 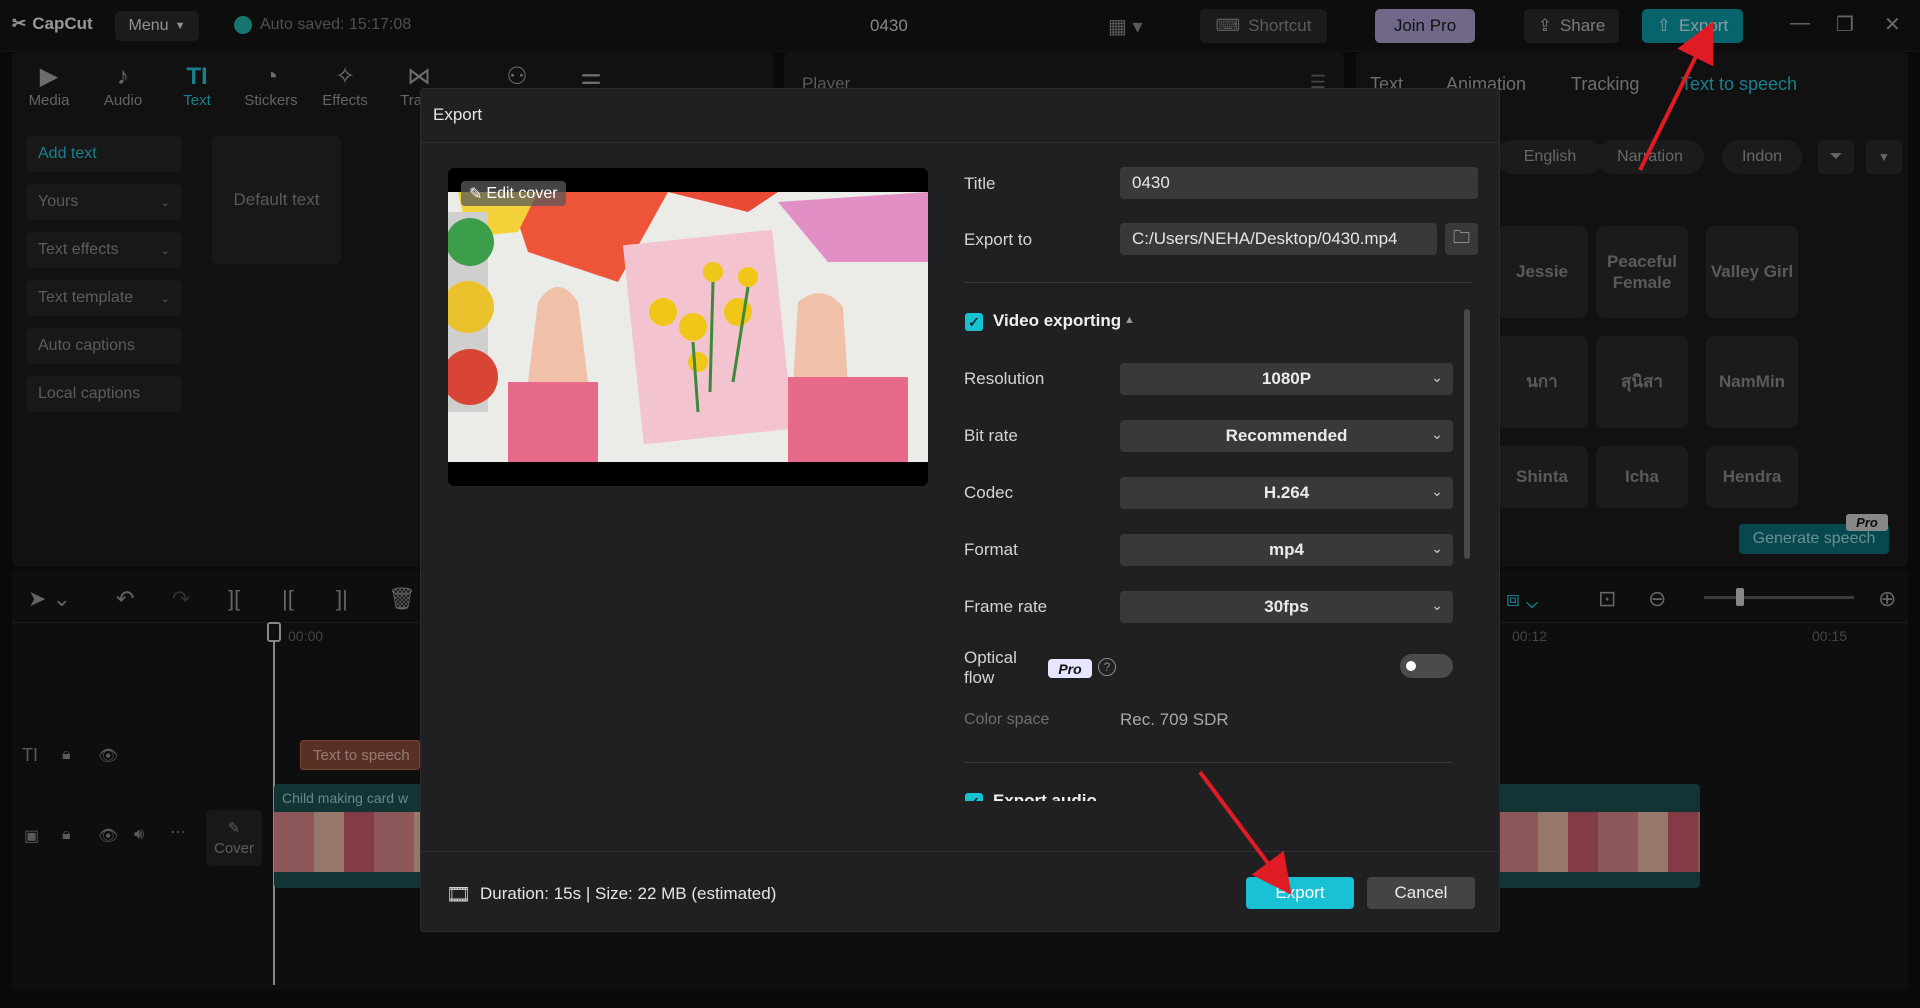 I want to click on export-button: Export, so click(x=1300, y=893).